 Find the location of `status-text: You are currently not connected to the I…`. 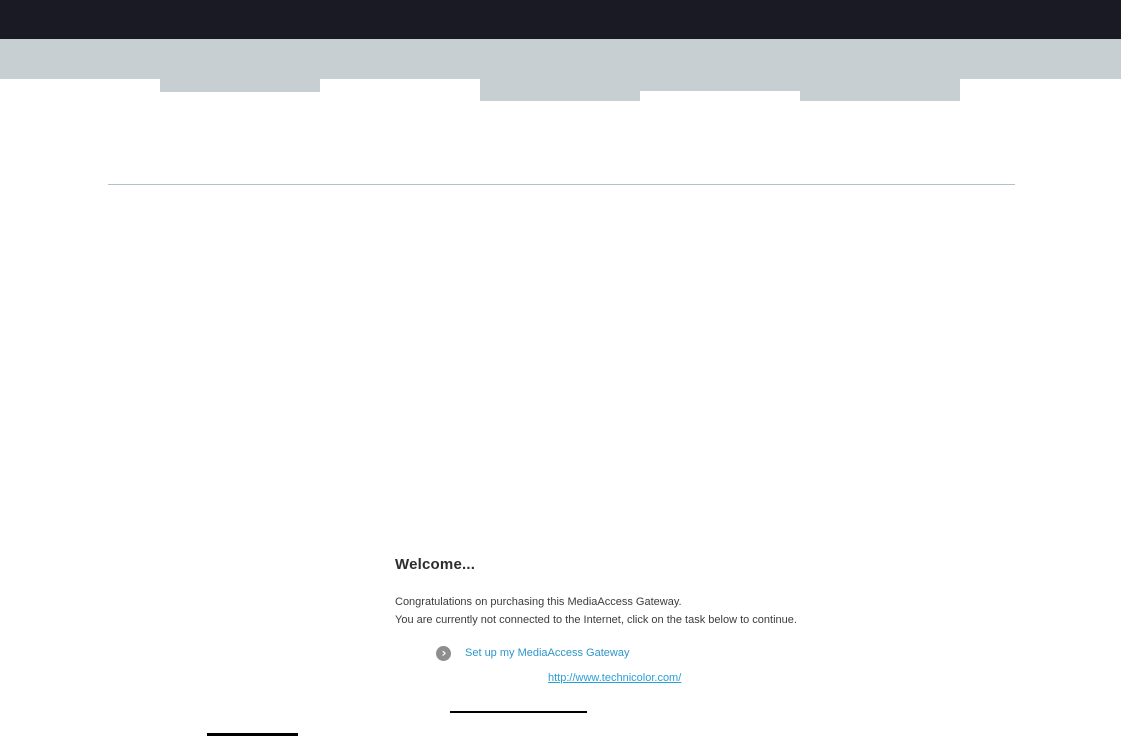

status-text: You are currently not connected to the I… is located at coordinates (596, 620).